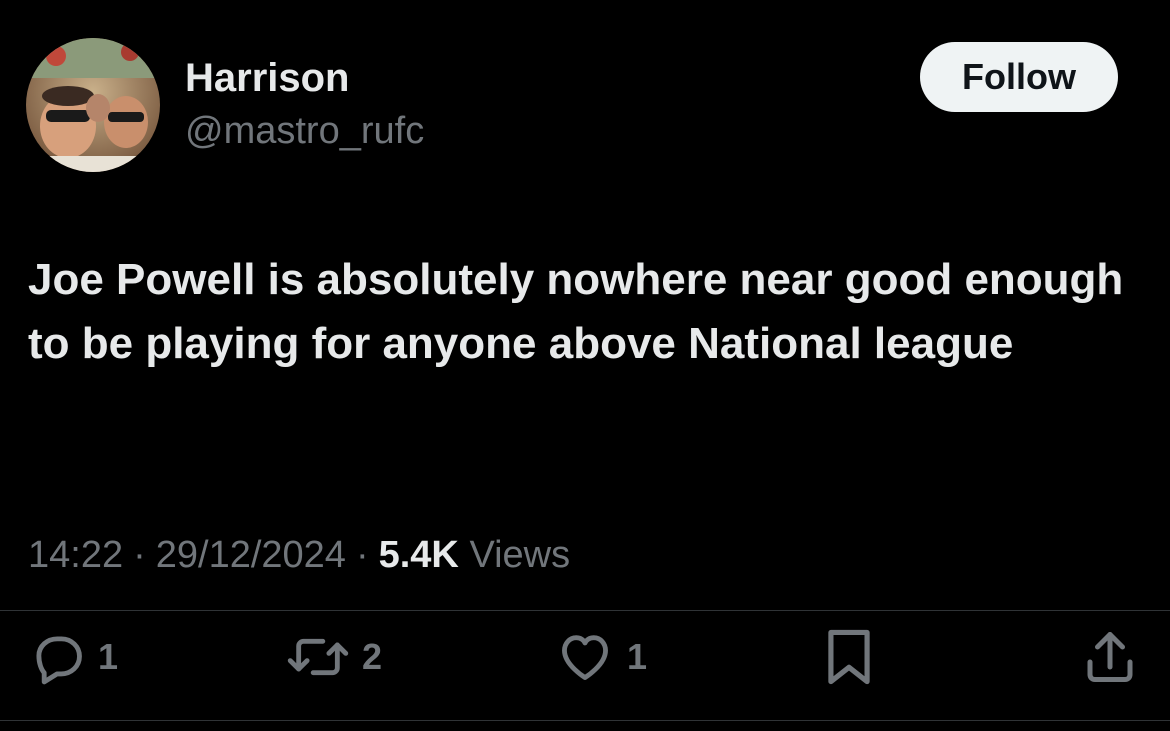  Describe the element at coordinates (418, 555) in the screenshot. I see `views-count: 5.4K` at that location.